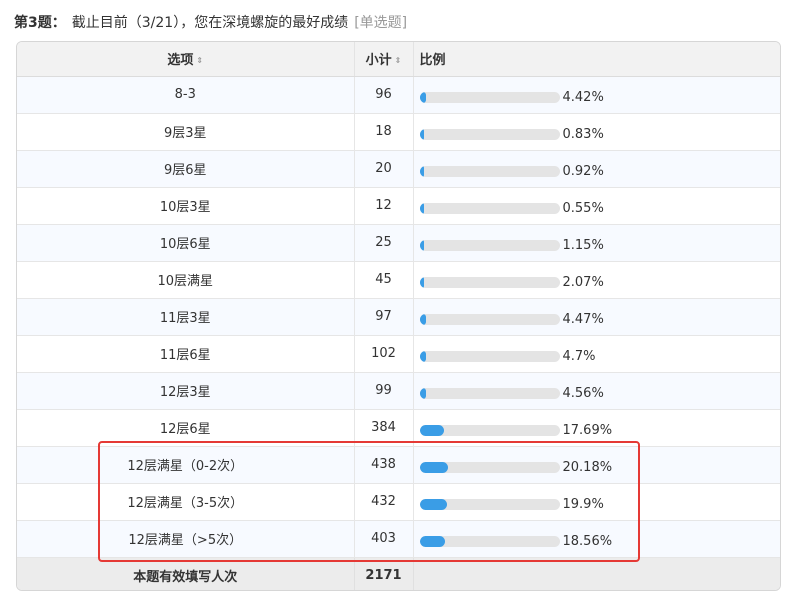 The image size is (799, 602). I want to click on ratio-cell: 17.69%, so click(596, 428).